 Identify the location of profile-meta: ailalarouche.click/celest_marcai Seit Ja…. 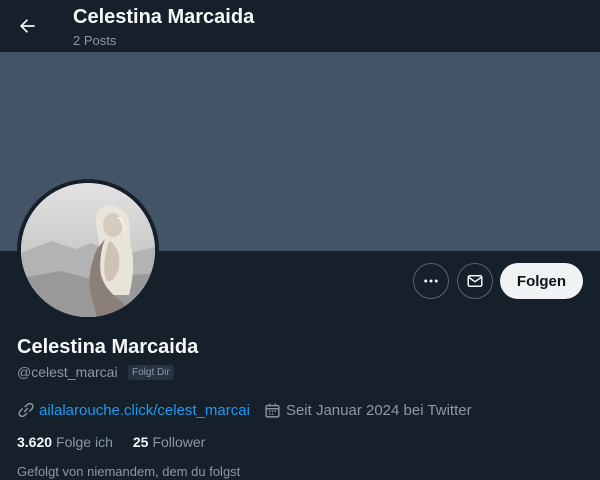
(244, 410).